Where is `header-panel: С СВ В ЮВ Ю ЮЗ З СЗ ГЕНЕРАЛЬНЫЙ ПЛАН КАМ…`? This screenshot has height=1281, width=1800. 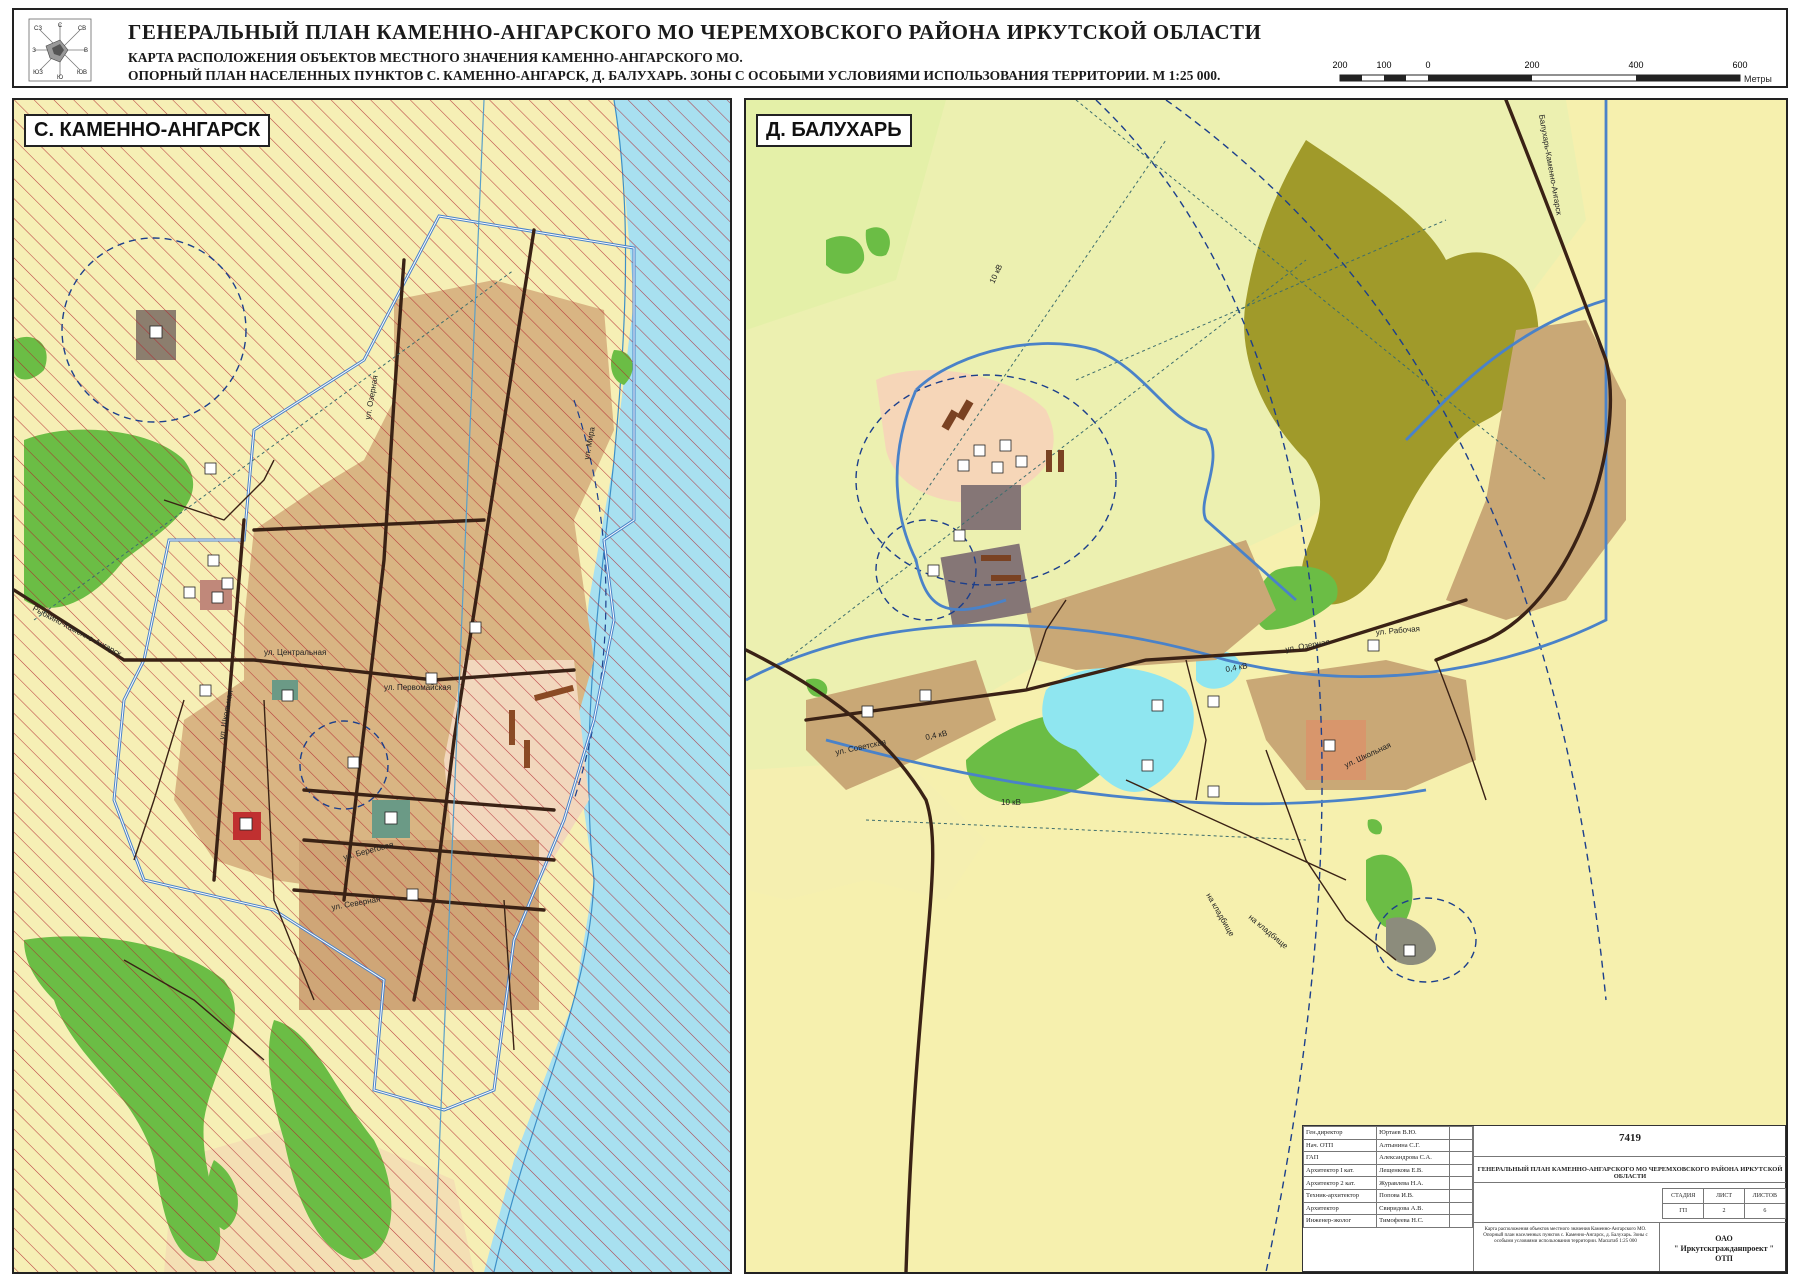 header-panel: С СВ В ЮВ Ю ЮЗ З СЗ ГЕНЕРАЛЬНЫЙ ПЛАН КАМ… is located at coordinates (900, 48).